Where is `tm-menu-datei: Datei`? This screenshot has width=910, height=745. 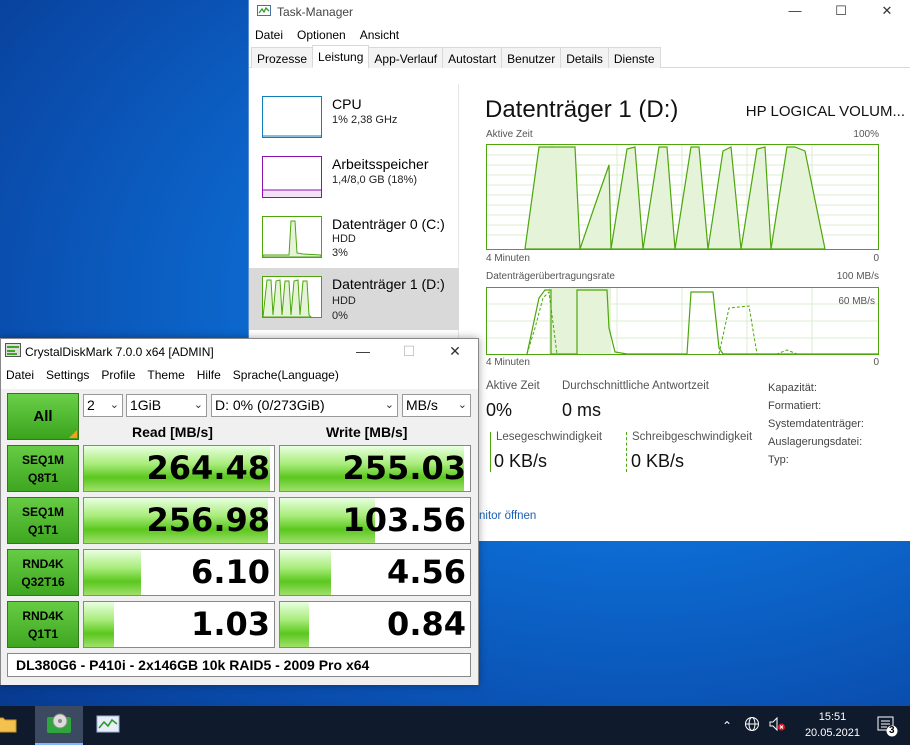
tm-menu-datei: Datei is located at coordinates (269, 35).